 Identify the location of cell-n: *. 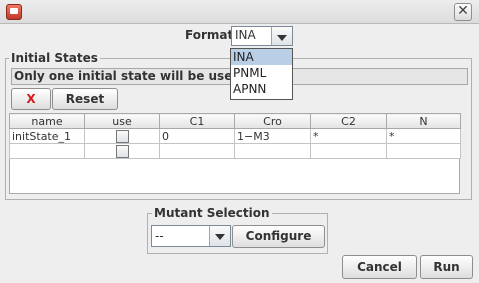
(423, 136).